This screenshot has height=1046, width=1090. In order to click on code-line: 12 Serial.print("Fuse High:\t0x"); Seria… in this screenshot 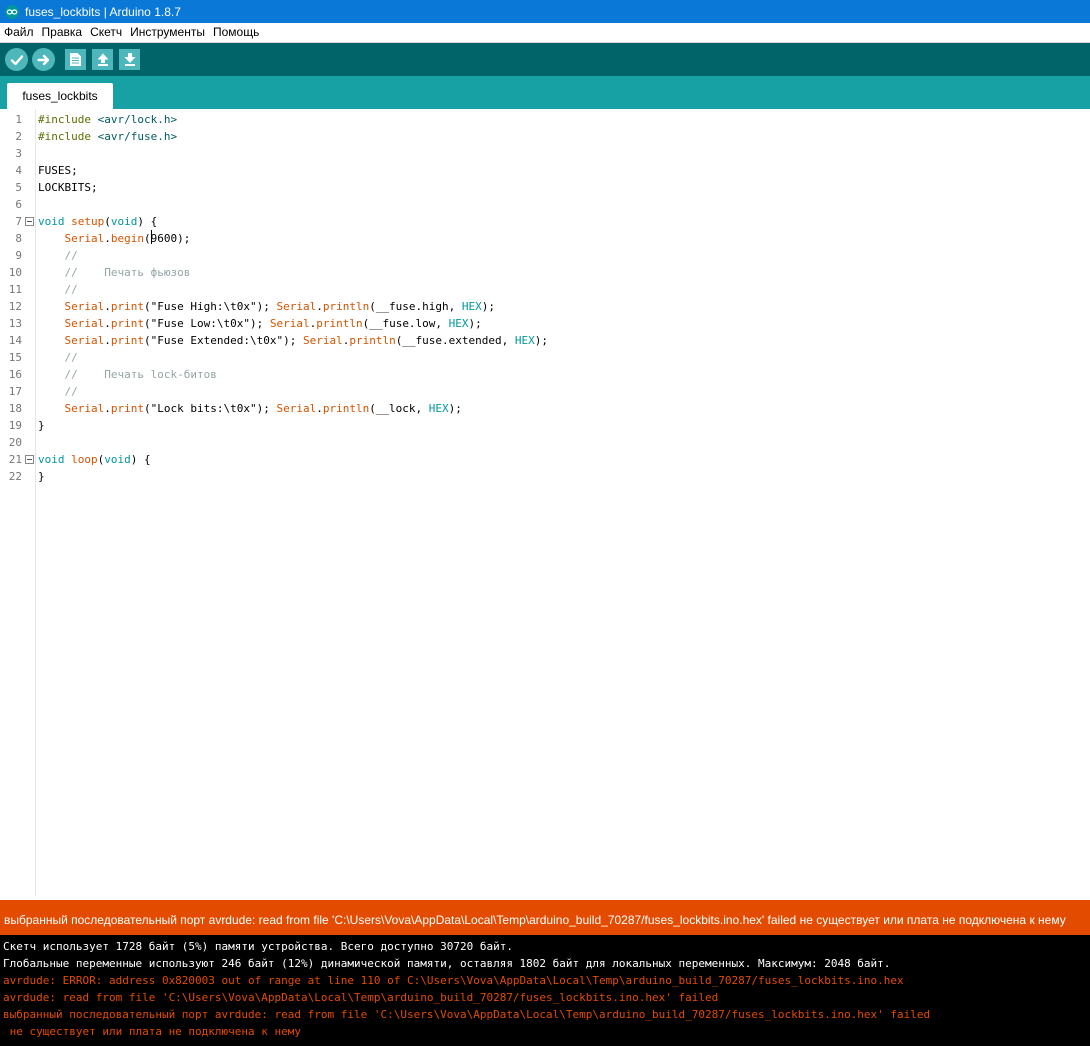, I will do `click(545, 306)`.